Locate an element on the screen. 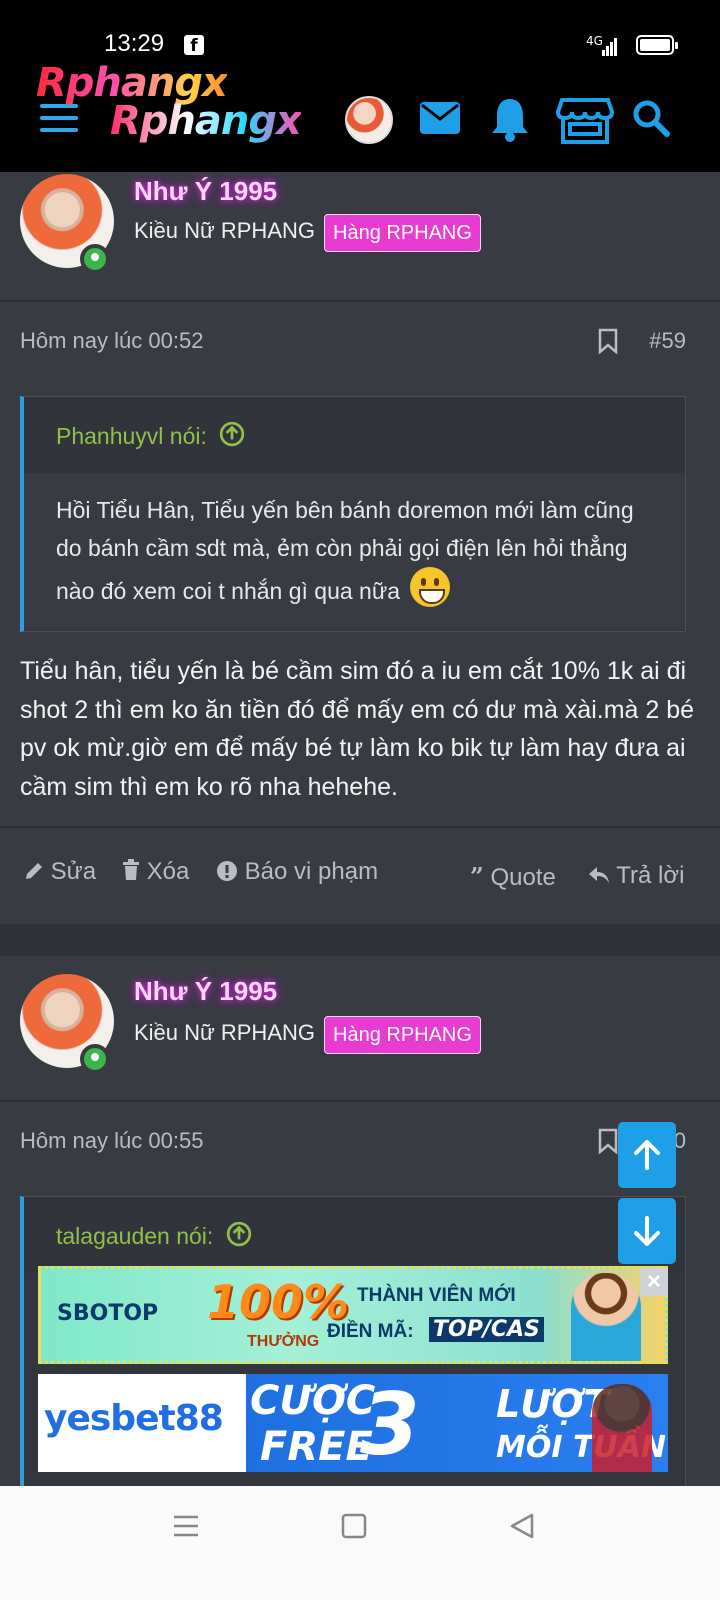  alert-icon is located at coordinates (227, 871).